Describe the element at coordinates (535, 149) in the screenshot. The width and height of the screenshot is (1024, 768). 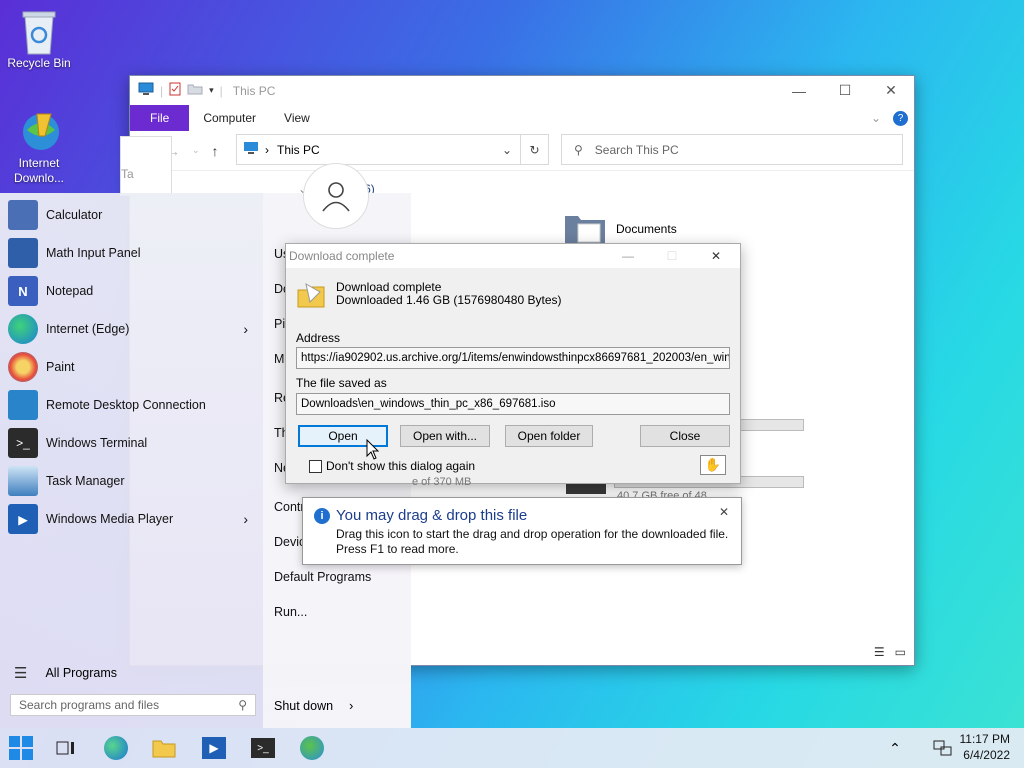
I see `refresh-button: ↻` at that location.